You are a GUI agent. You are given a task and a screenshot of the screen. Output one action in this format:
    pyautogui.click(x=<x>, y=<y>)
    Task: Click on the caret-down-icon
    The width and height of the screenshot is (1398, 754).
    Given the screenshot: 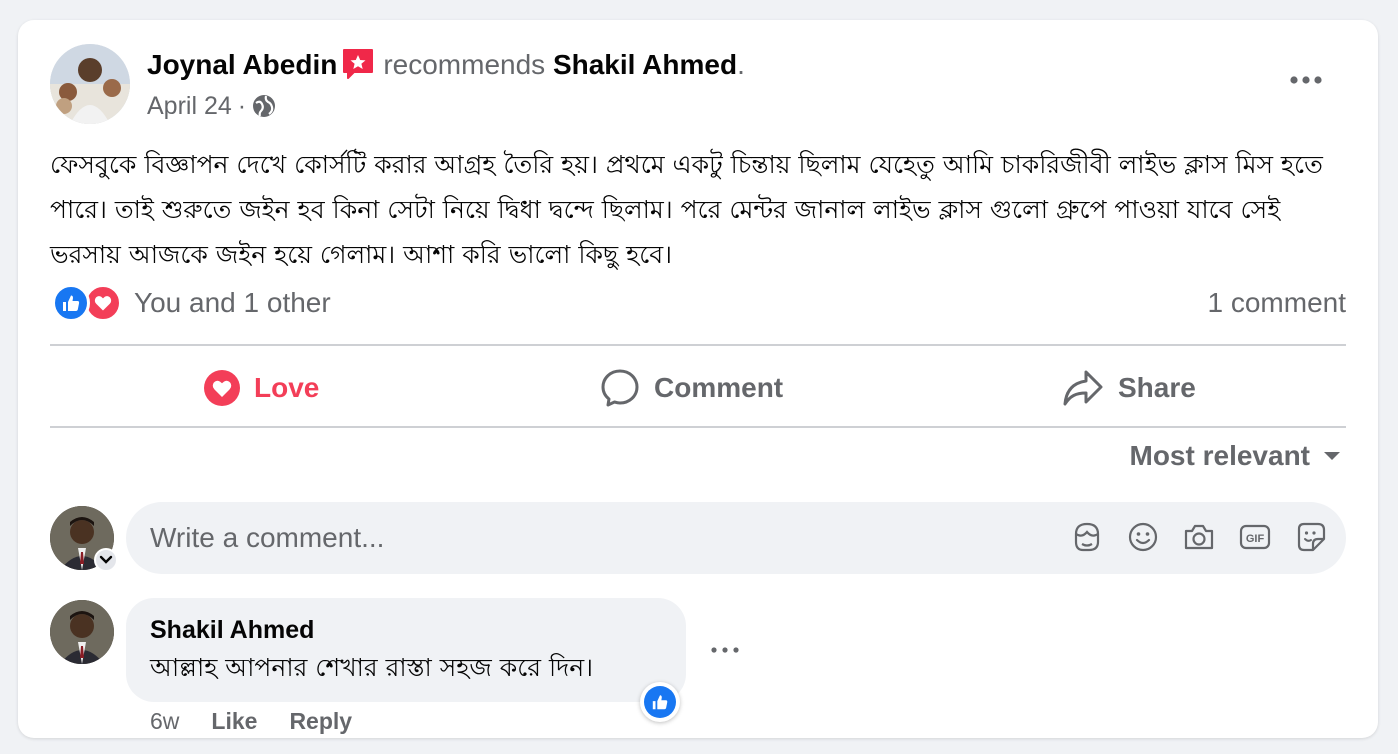 What is the action you would take?
    pyautogui.click(x=1332, y=456)
    